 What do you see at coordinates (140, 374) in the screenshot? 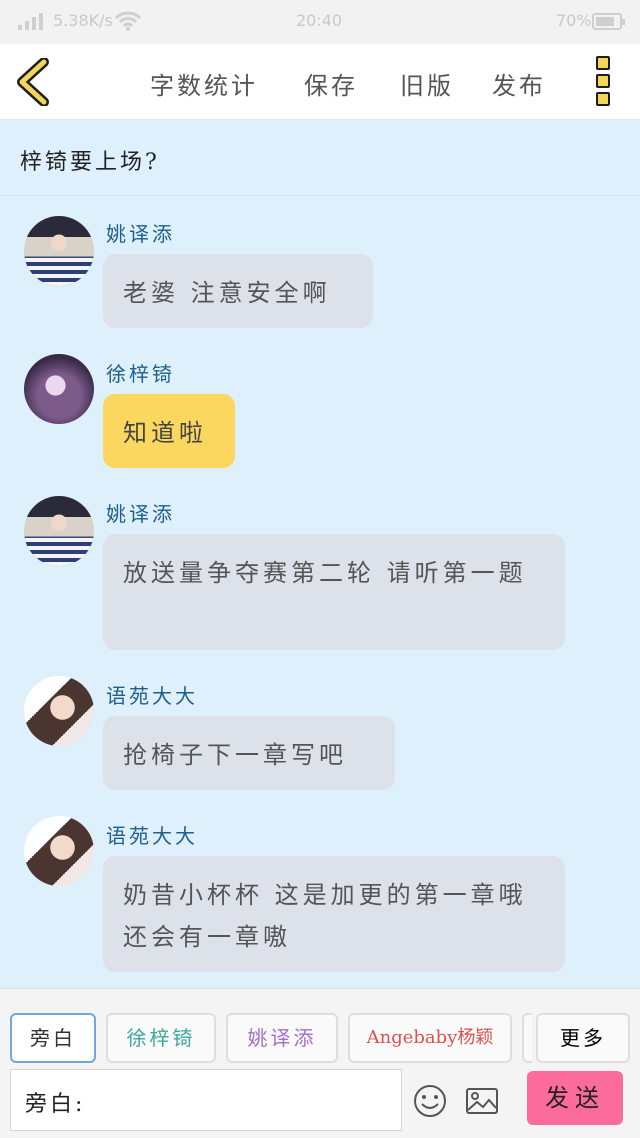
I see `sender-name: 徐梓锜` at bounding box center [140, 374].